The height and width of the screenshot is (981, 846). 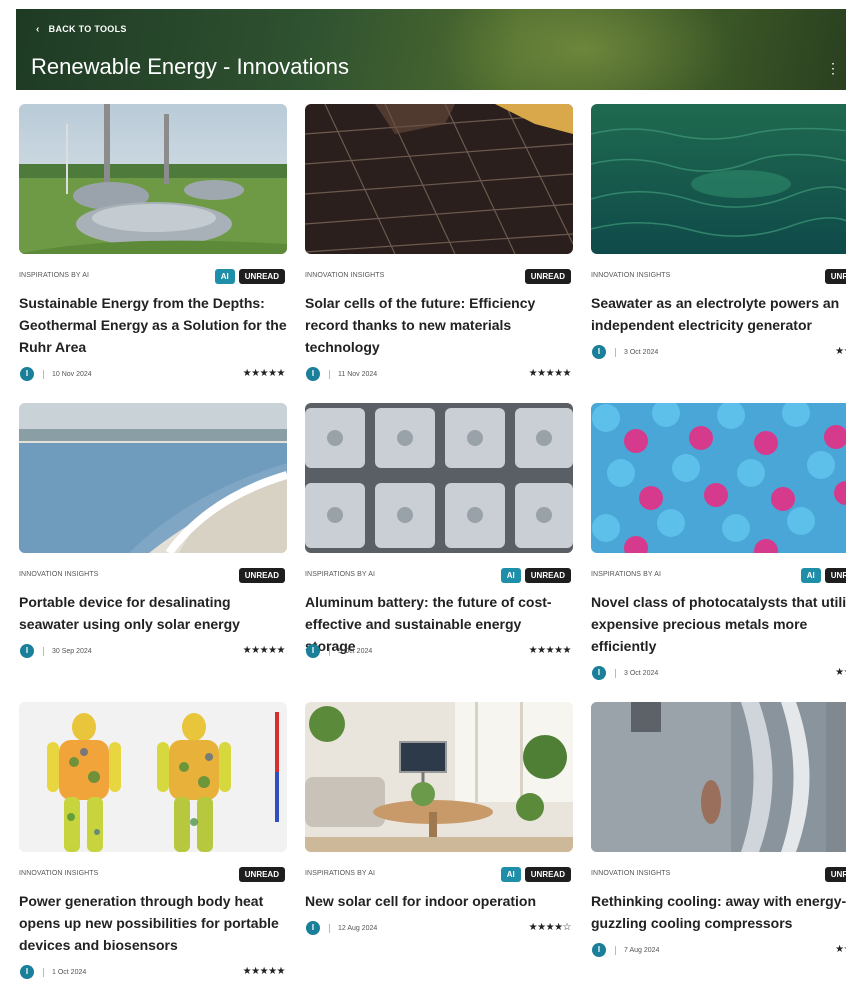 I want to click on card-footer: I 7 Aug 2024 ★★★★, so click(x=718, y=951).